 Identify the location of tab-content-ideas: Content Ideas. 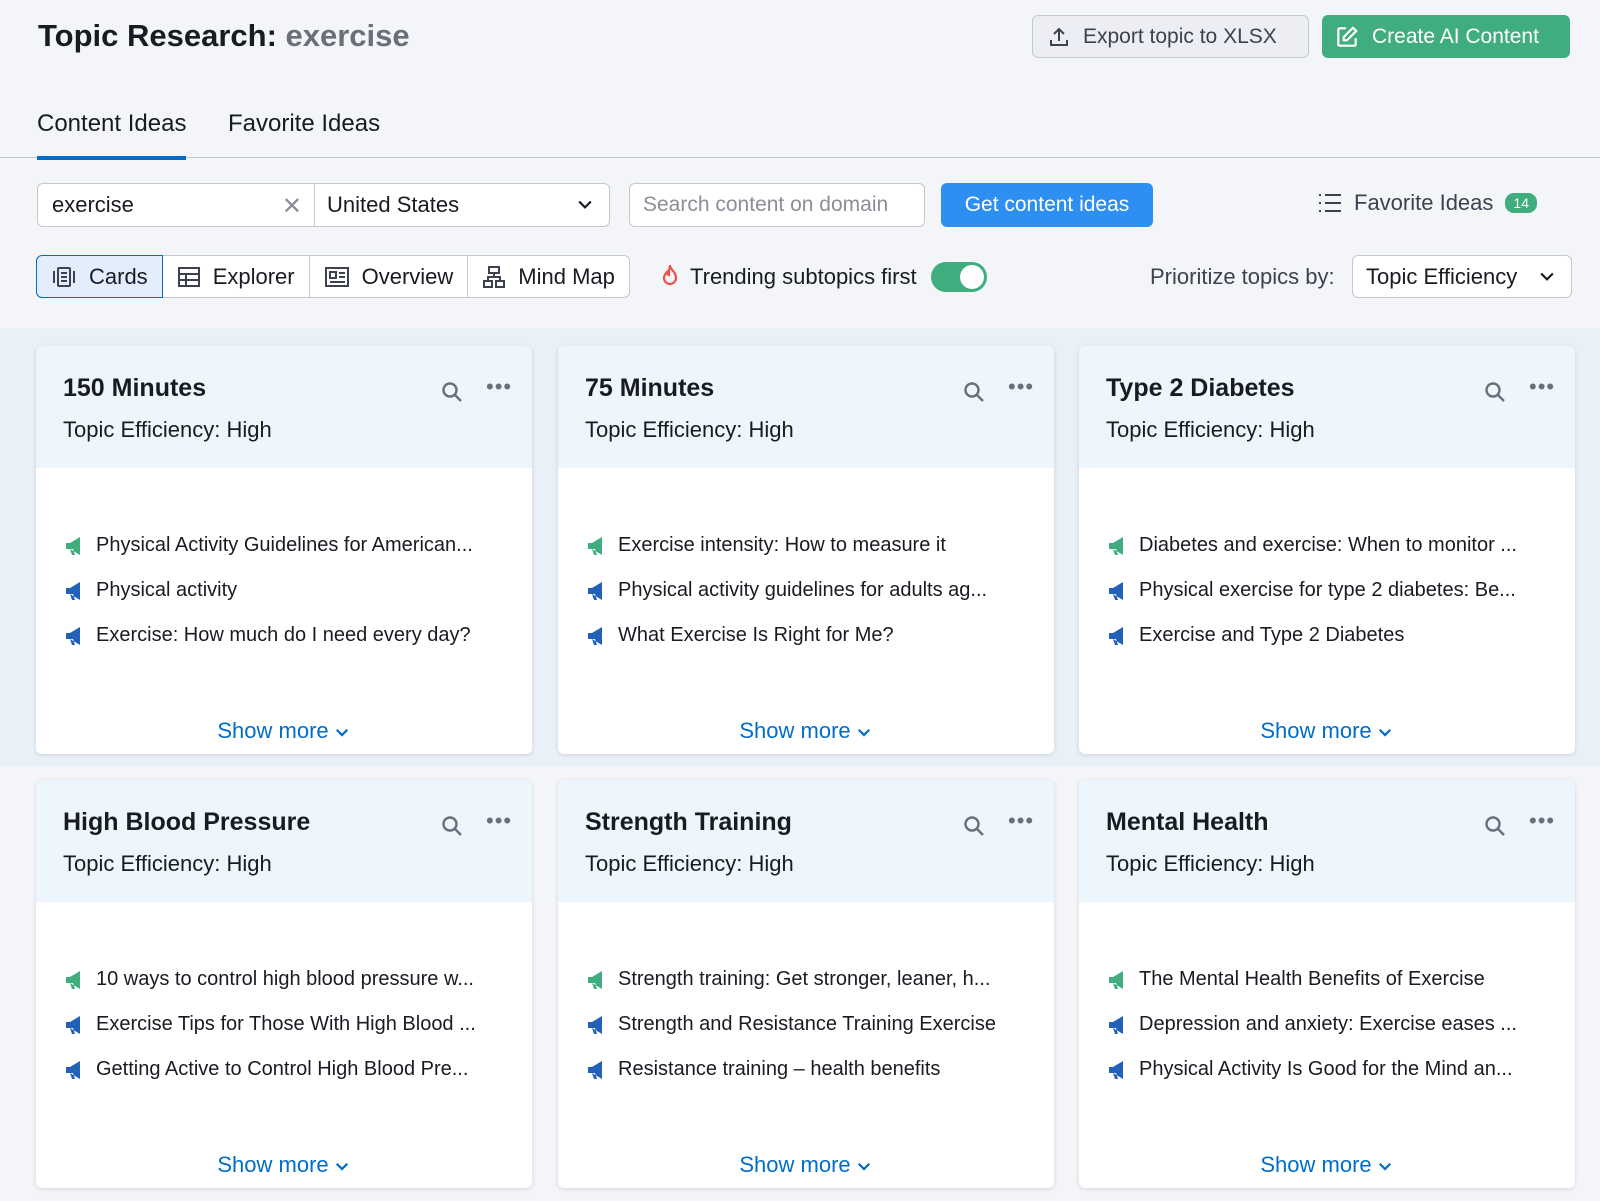
(112, 135).